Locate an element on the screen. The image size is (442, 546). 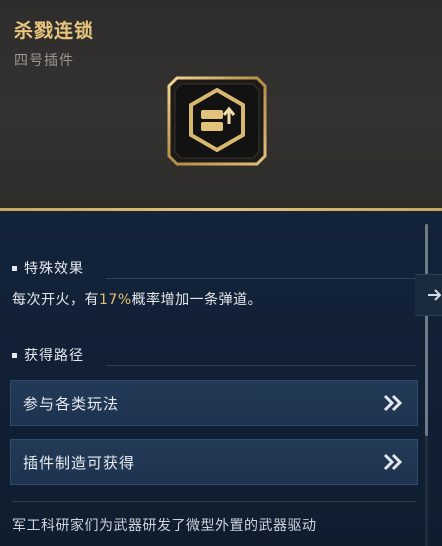
item-title: 杀戮连锁 is located at coordinates (54, 31).